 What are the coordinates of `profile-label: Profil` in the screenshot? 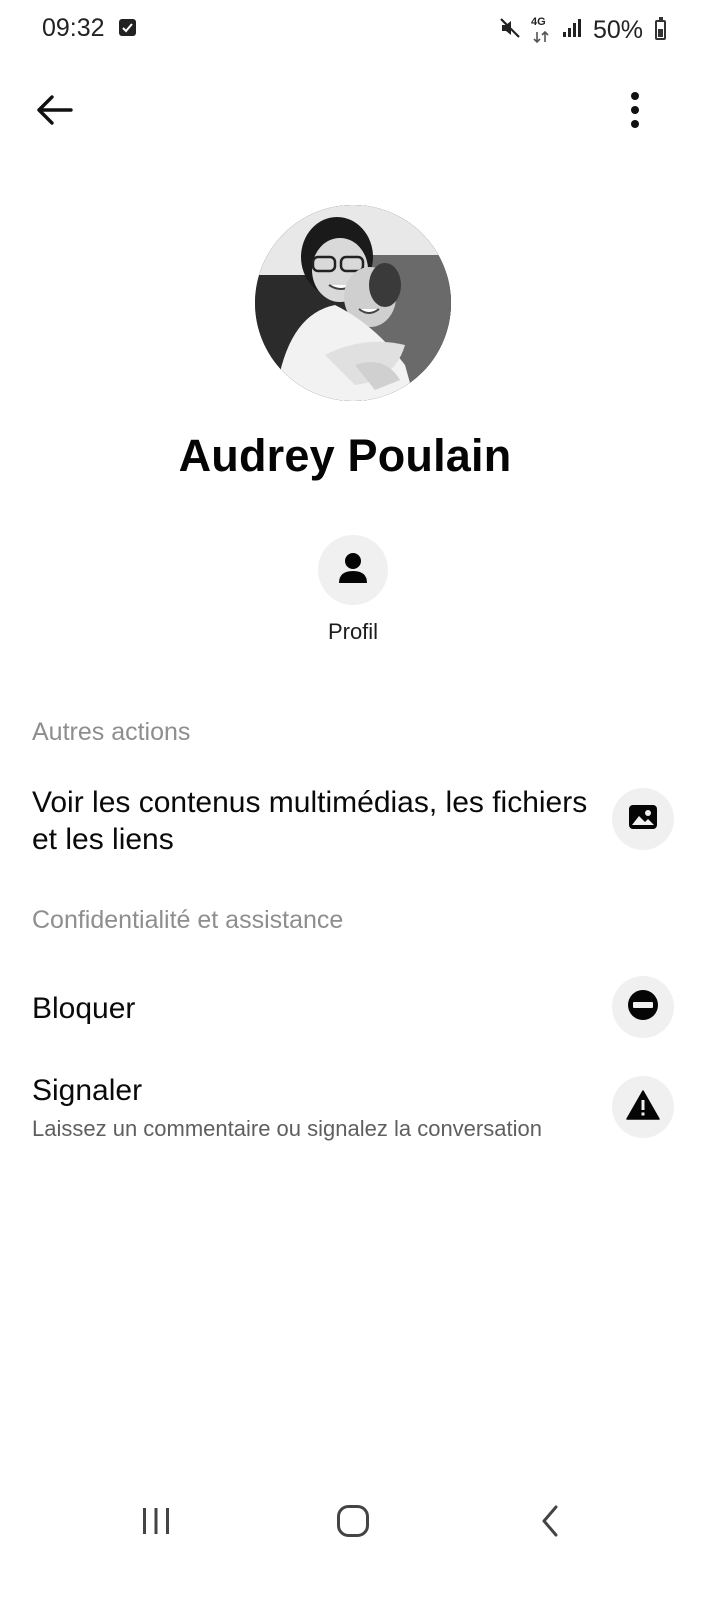 It's located at (353, 631).